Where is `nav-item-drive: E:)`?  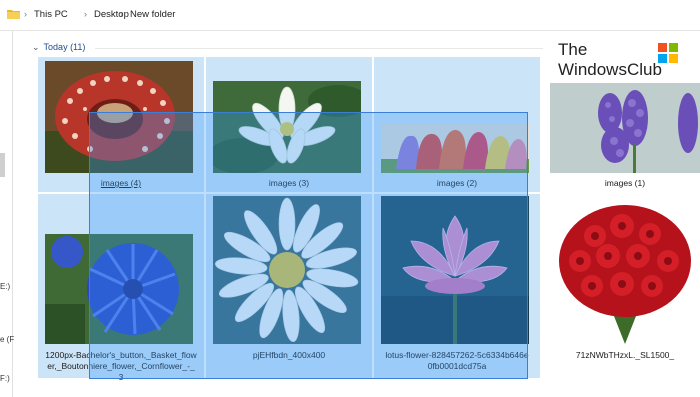
nav-item-drive: E:) is located at coordinates (5, 286).